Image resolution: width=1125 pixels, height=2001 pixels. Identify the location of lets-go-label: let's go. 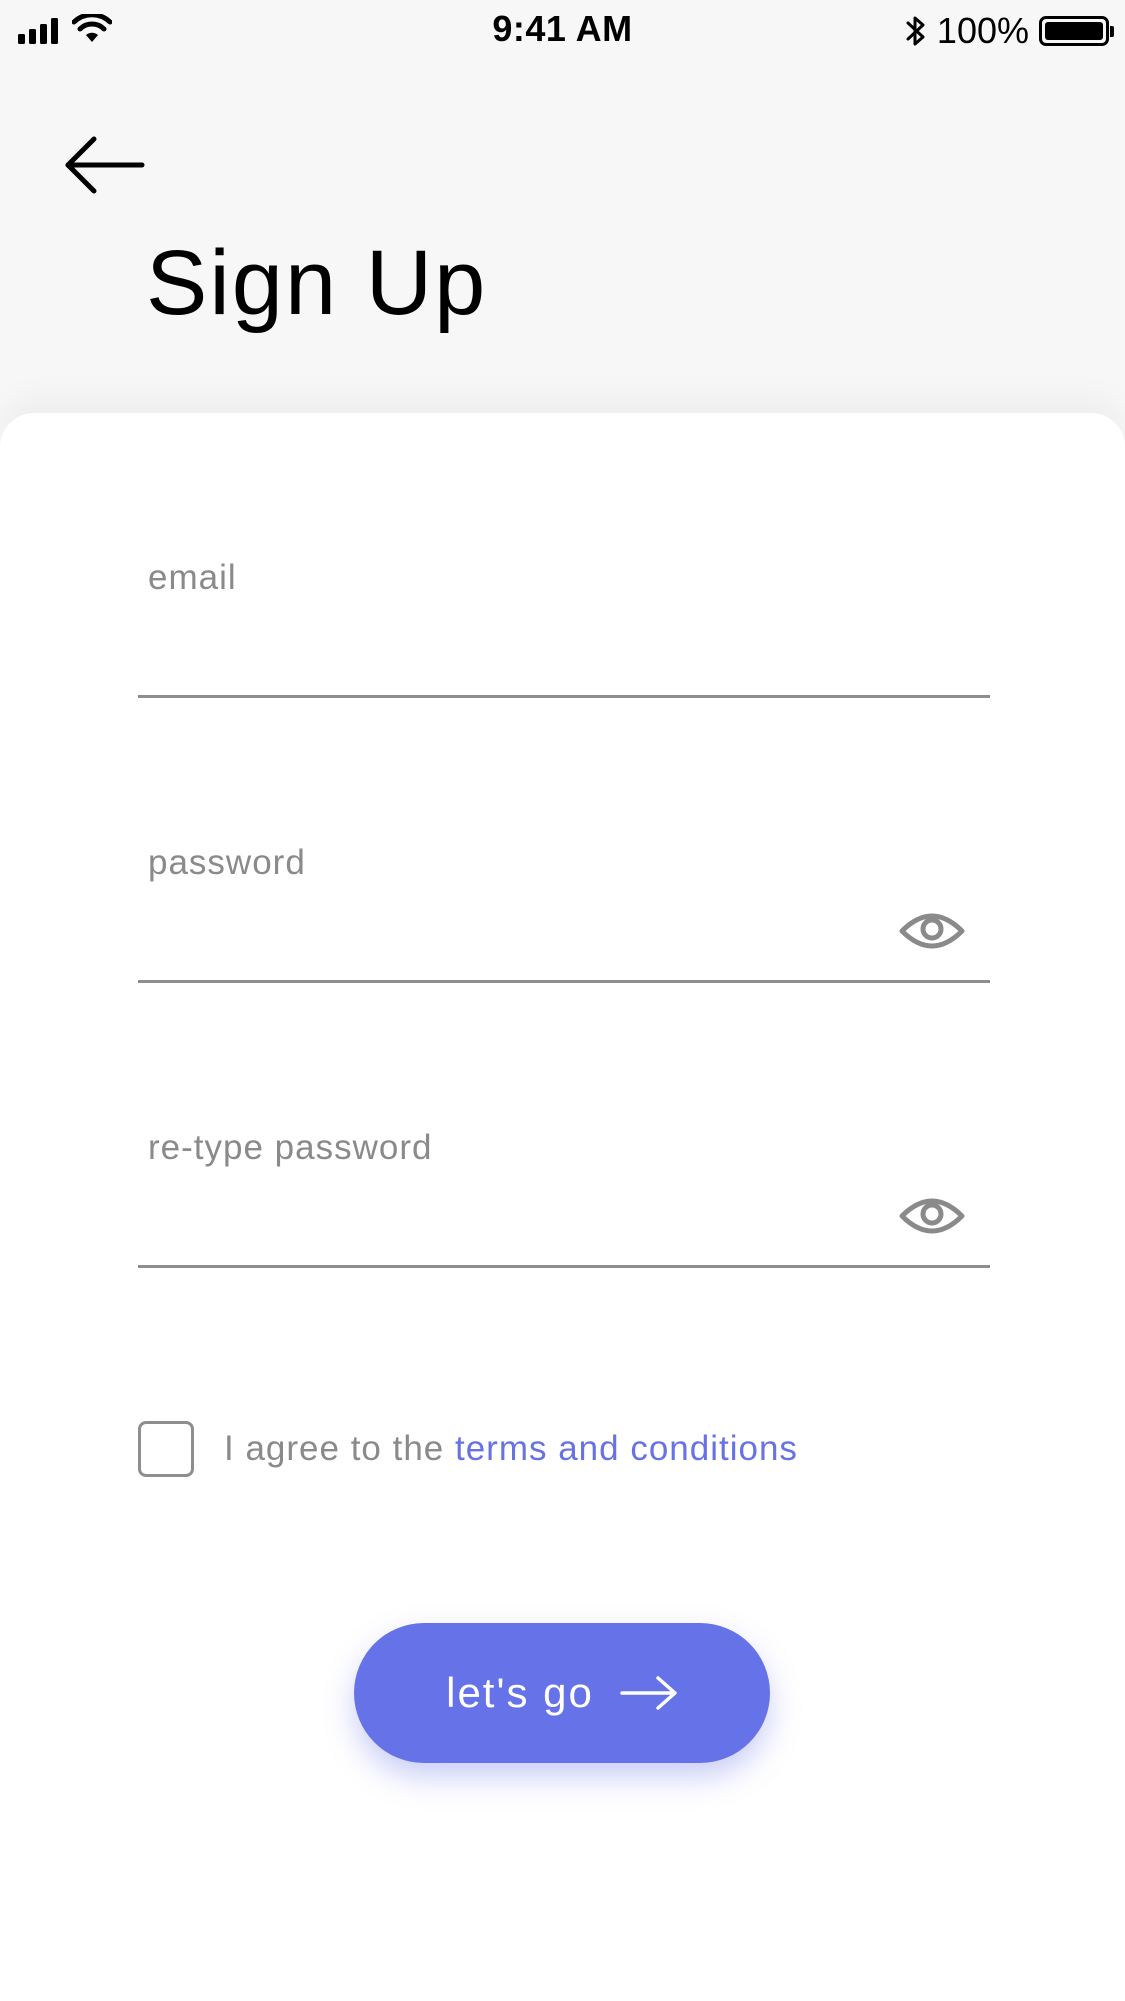
(520, 1692).